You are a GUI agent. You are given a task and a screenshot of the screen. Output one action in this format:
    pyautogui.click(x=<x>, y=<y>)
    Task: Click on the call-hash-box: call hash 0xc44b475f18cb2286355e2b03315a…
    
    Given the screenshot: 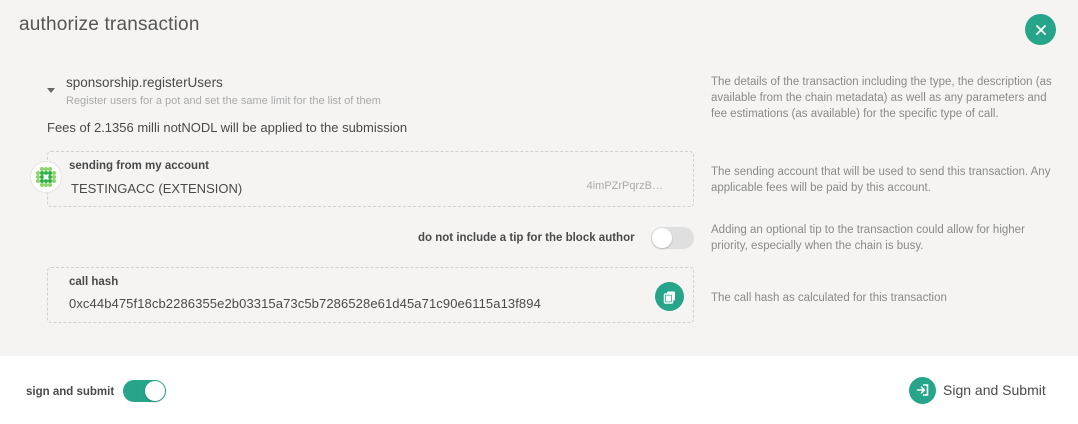 What is the action you would take?
    pyautogui.click(x=370, y=295)
    